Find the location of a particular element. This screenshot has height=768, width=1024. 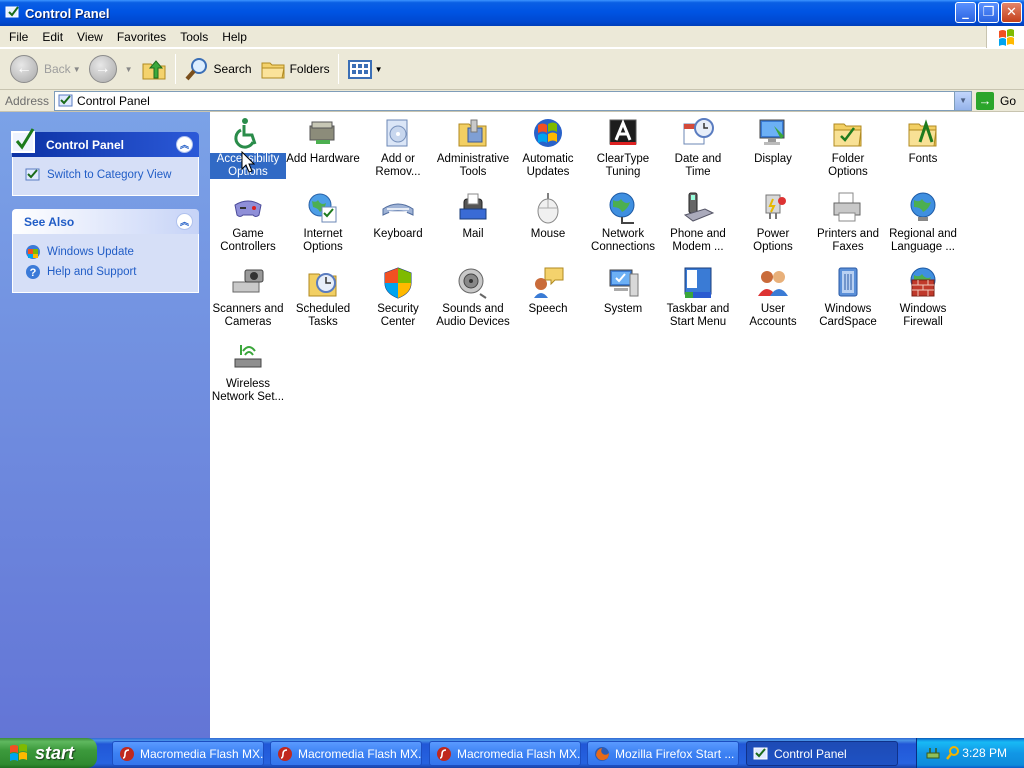

icon-folder-options: Folder Options is located at coordinates (848, 147).